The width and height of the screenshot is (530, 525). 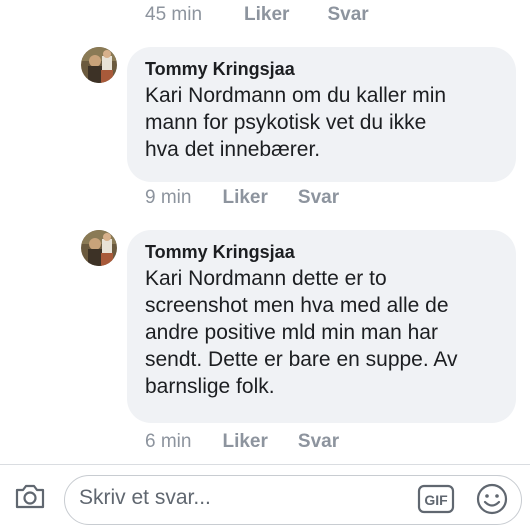 I want to click on comment-actions: 6 min Liker Svar, so click(x=242, y=442).